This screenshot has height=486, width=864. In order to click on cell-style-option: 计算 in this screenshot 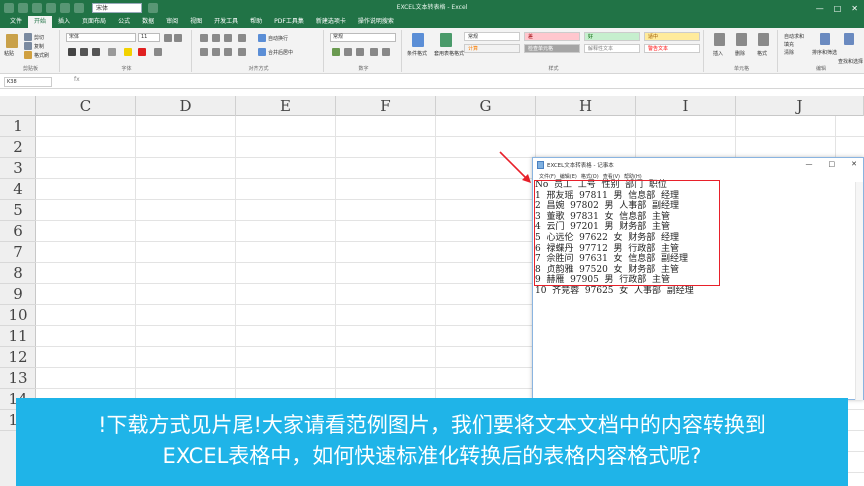, I will do `click(492, 48)`.